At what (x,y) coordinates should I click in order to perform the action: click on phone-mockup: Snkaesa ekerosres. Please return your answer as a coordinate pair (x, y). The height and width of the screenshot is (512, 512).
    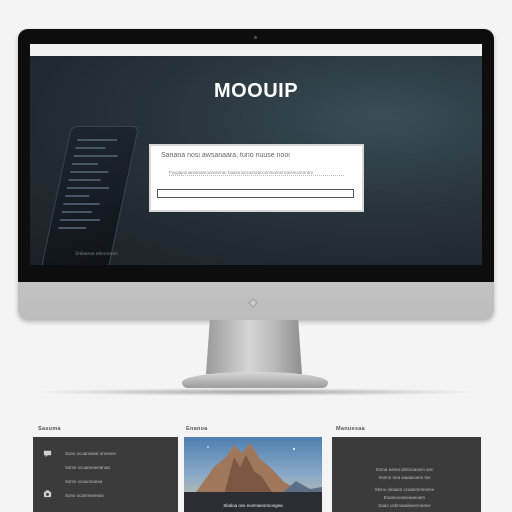
    Looking at the image, I should click on (90, 195).